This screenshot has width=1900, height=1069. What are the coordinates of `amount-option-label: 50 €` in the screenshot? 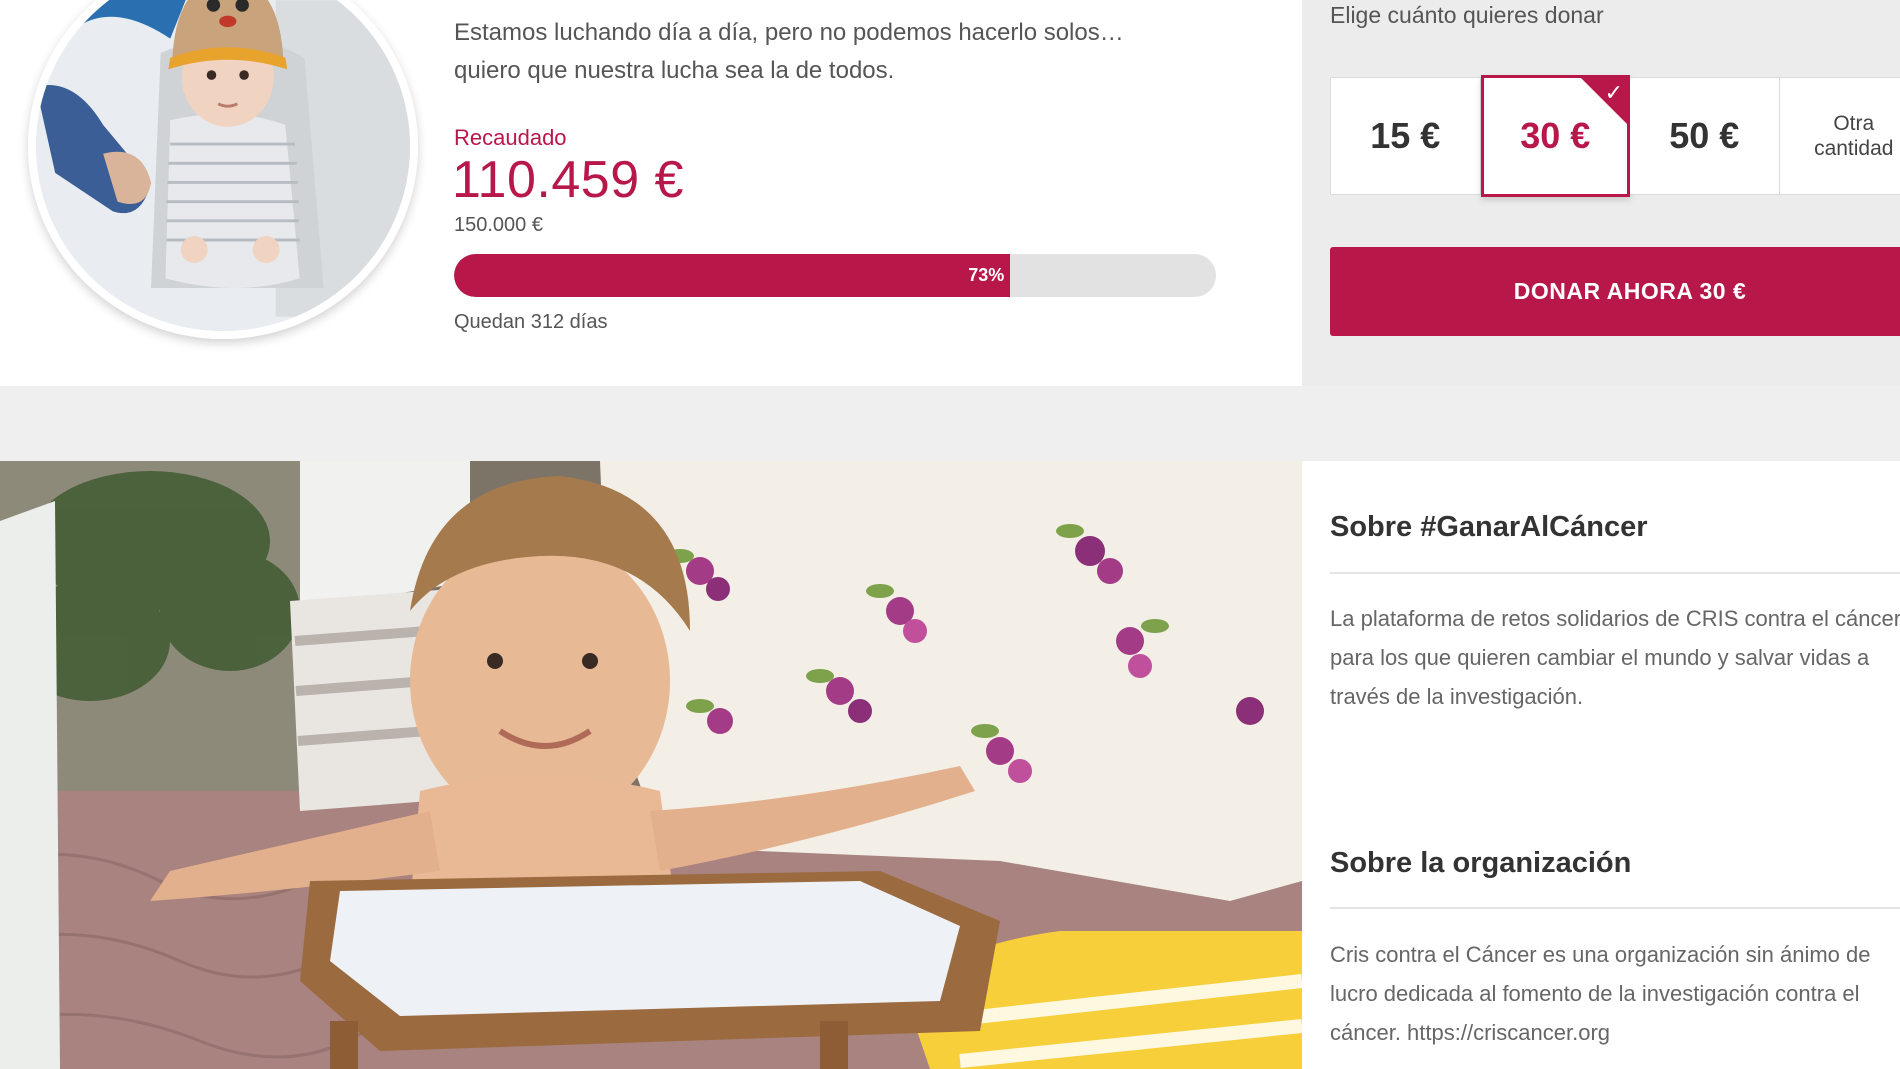 It's located at (1704, 135).